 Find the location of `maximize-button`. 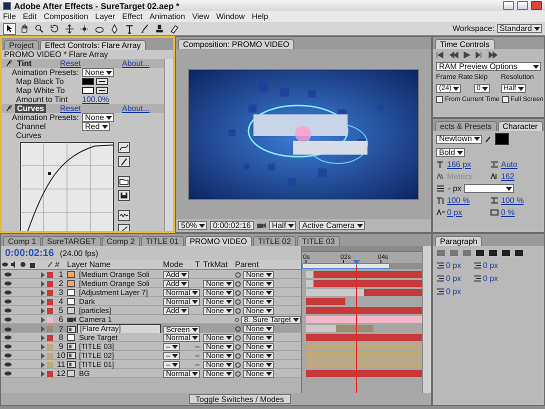

maximize-button is located at coordinates (522, 5).